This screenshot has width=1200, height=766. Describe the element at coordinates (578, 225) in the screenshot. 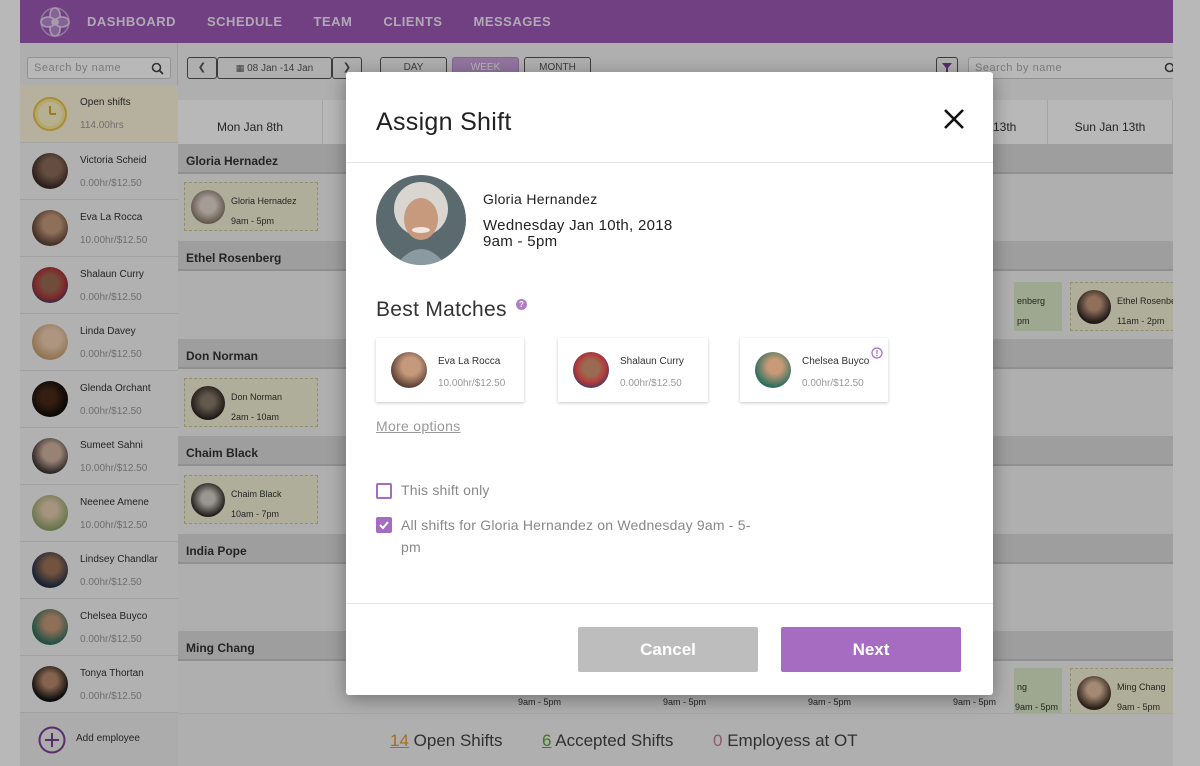

I see `shift-date-text: Wednesday Jan 10th, 2018` at that location.